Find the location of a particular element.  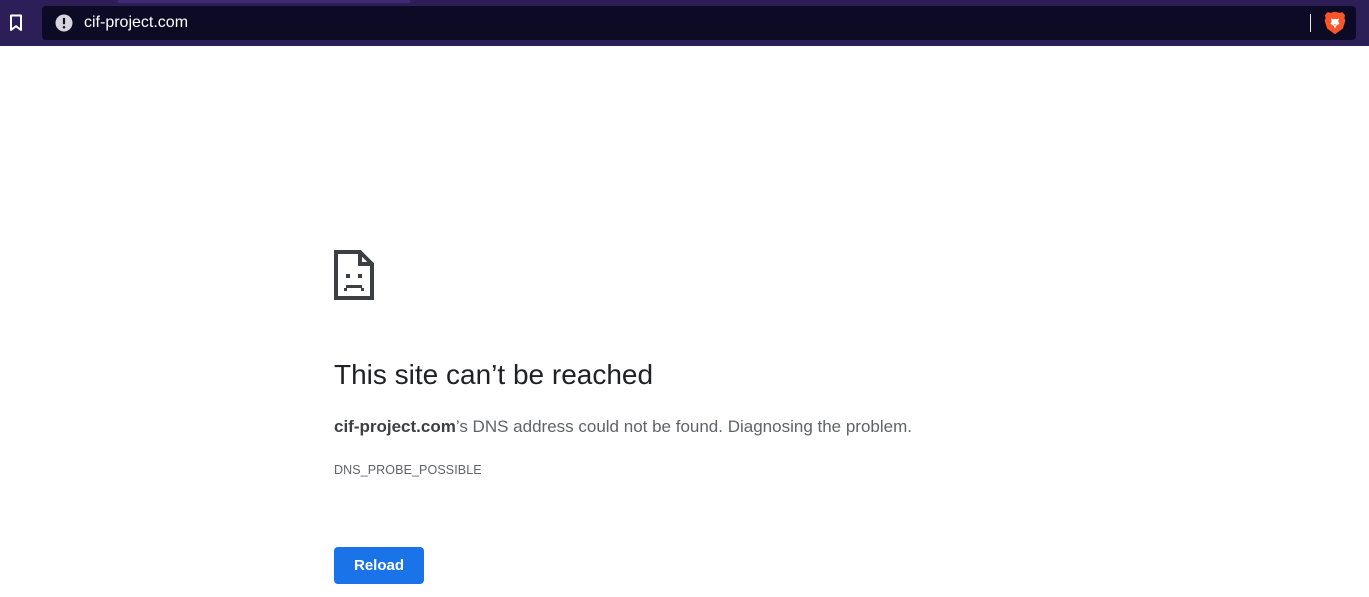

active-tab-indicator is located at coordinates (264, 1).